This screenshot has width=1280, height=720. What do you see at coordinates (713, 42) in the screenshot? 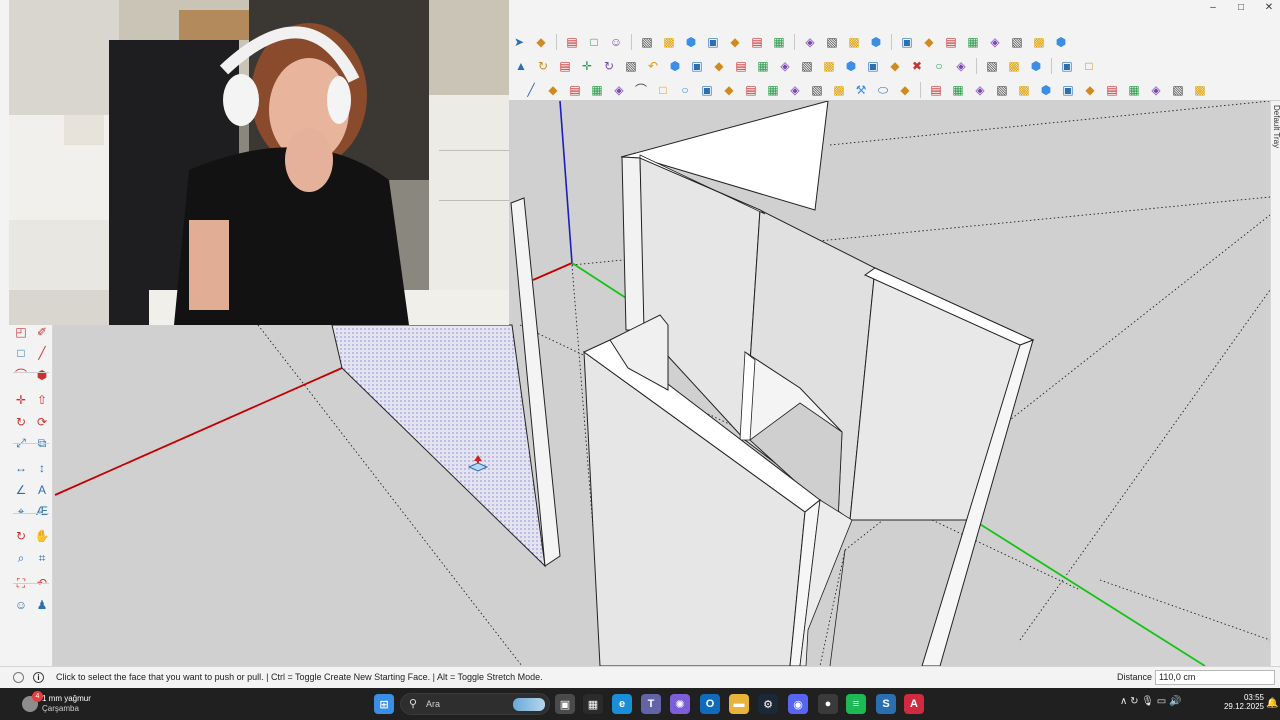
I see `follow-me-icon: ▣` at bounding box center [713, 42].